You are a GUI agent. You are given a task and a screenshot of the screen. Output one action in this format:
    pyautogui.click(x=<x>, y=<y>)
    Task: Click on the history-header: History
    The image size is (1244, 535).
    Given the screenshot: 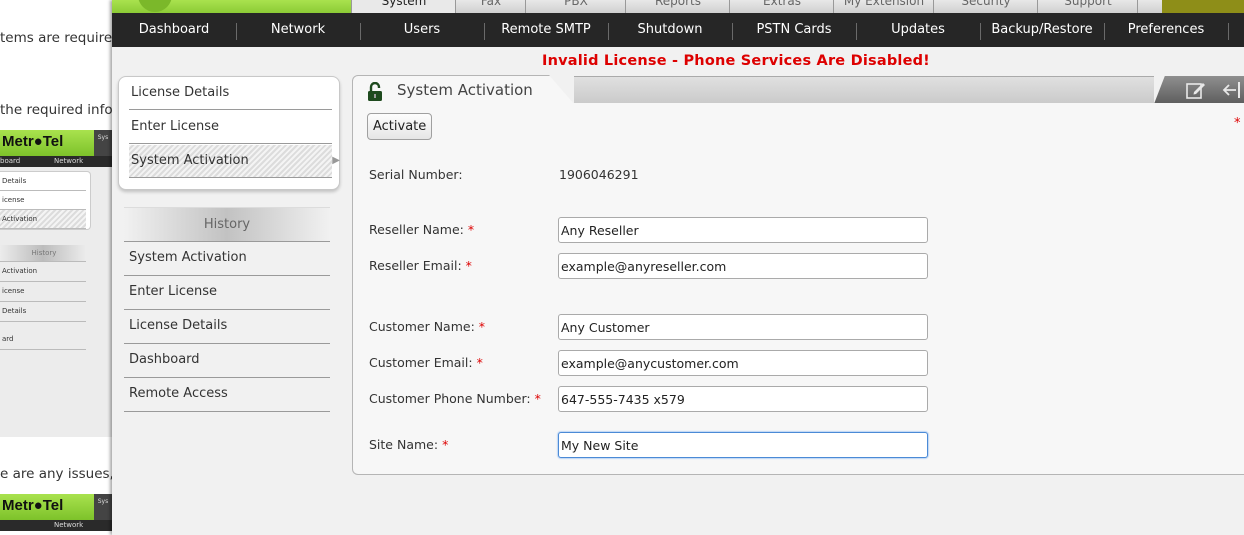 What is the action you would take?
    pyautogui.click(x=227, y=224)
    